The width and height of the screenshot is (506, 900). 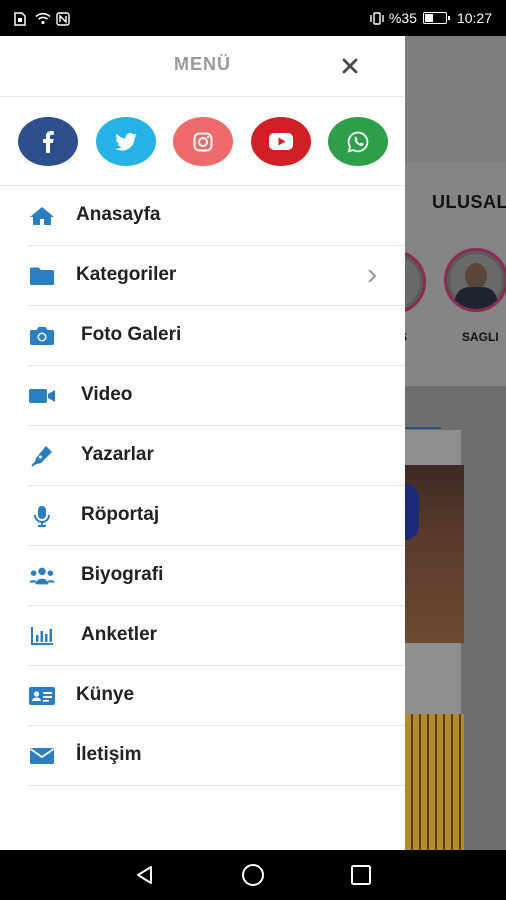 I want to click on back-triangle-icon, so click(x=144, y=875).